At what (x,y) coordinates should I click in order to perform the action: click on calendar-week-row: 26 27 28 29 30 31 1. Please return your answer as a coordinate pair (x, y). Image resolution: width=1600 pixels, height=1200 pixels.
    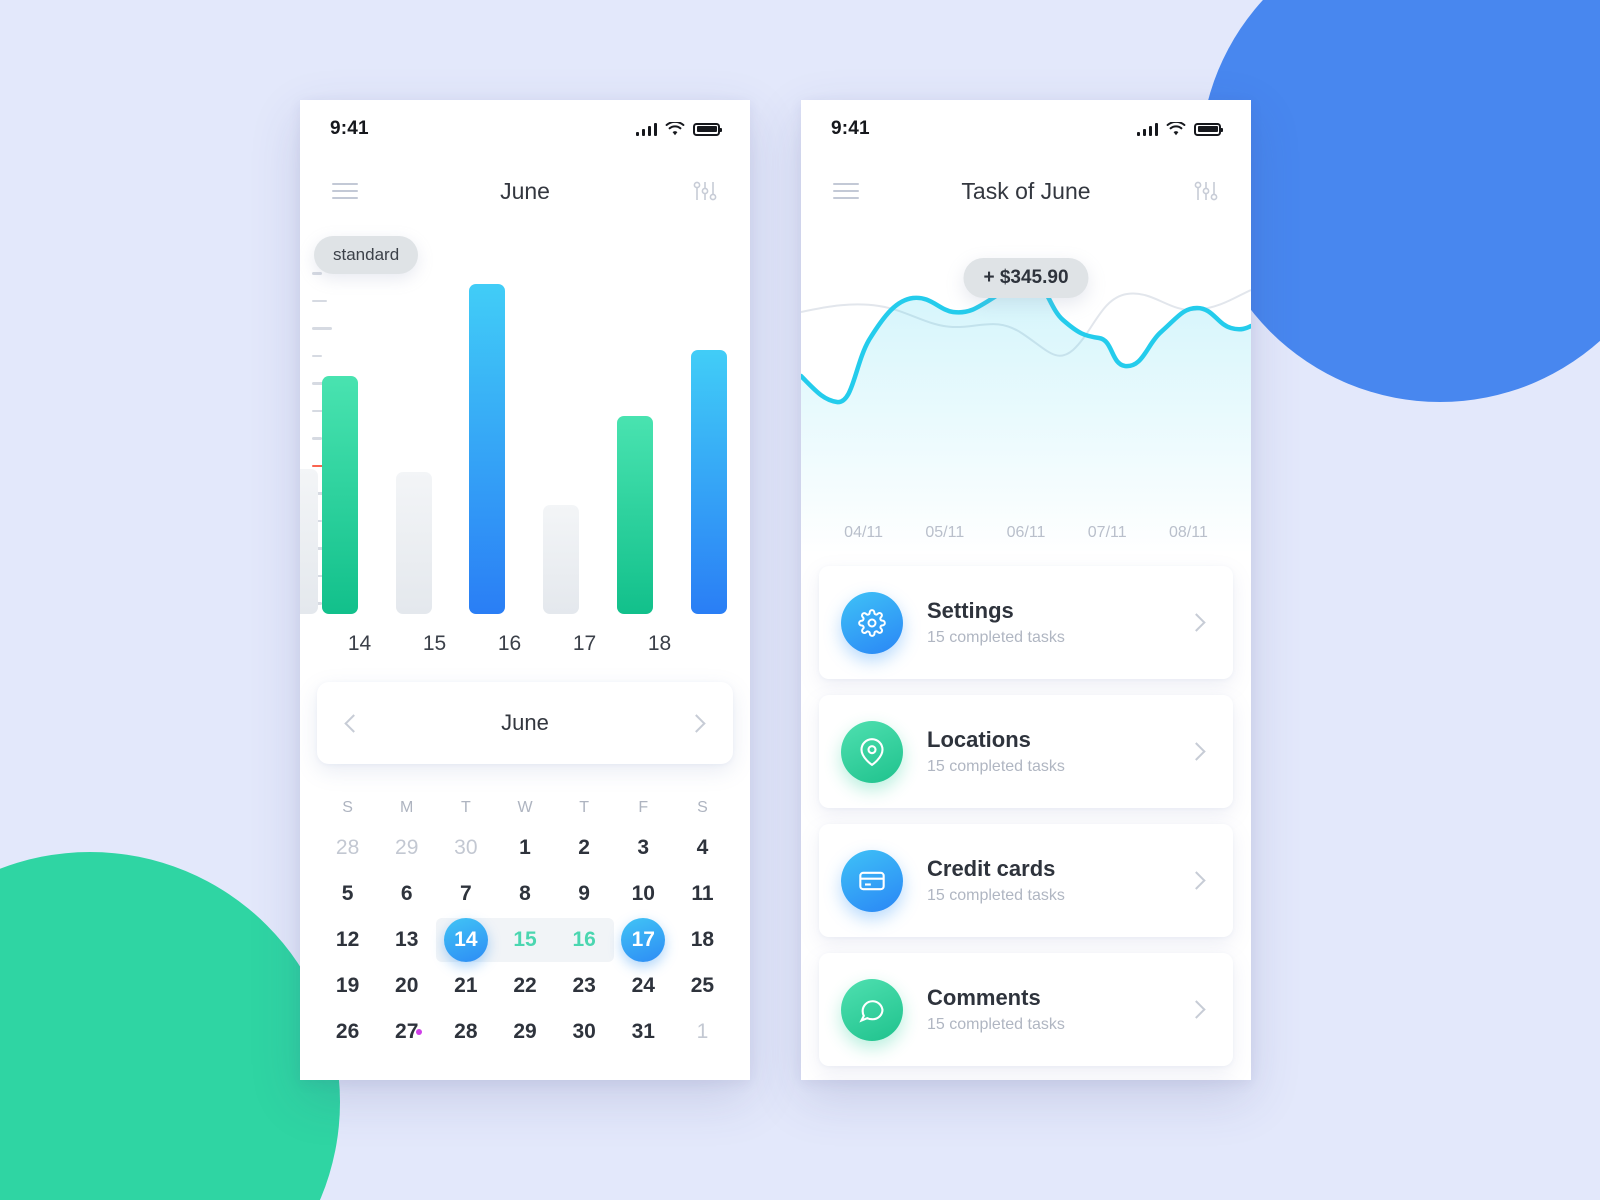
    Looking at the image, I should click on (525, 1032).